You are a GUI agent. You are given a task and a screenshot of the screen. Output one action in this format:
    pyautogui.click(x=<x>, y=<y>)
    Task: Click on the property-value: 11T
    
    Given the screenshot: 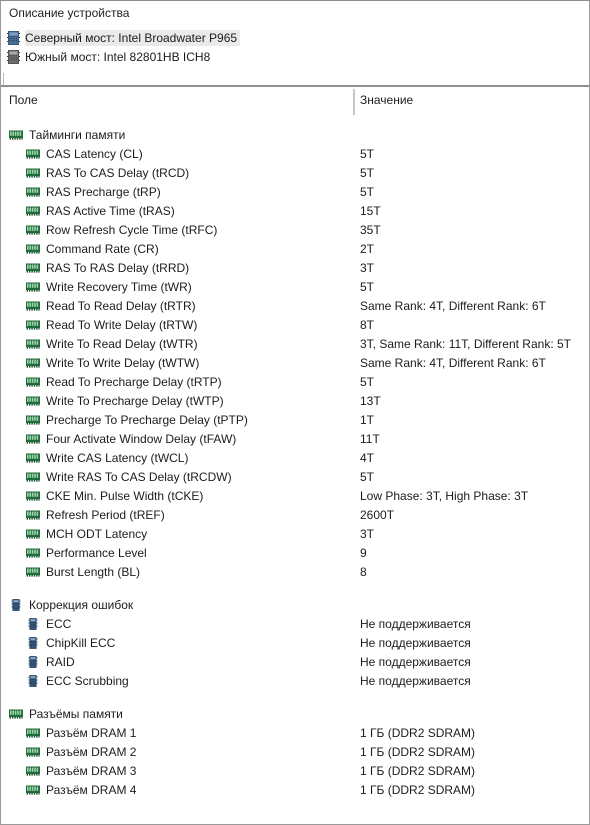 What is the action you would take?
    pyautogui.click(x=370, y=438)
    